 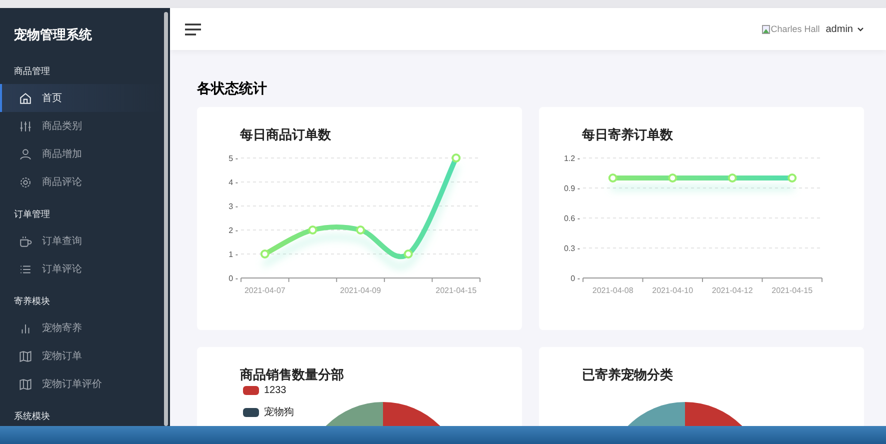 I want to click on axis-tick-label: 3 -, so click(x=233, y=206).